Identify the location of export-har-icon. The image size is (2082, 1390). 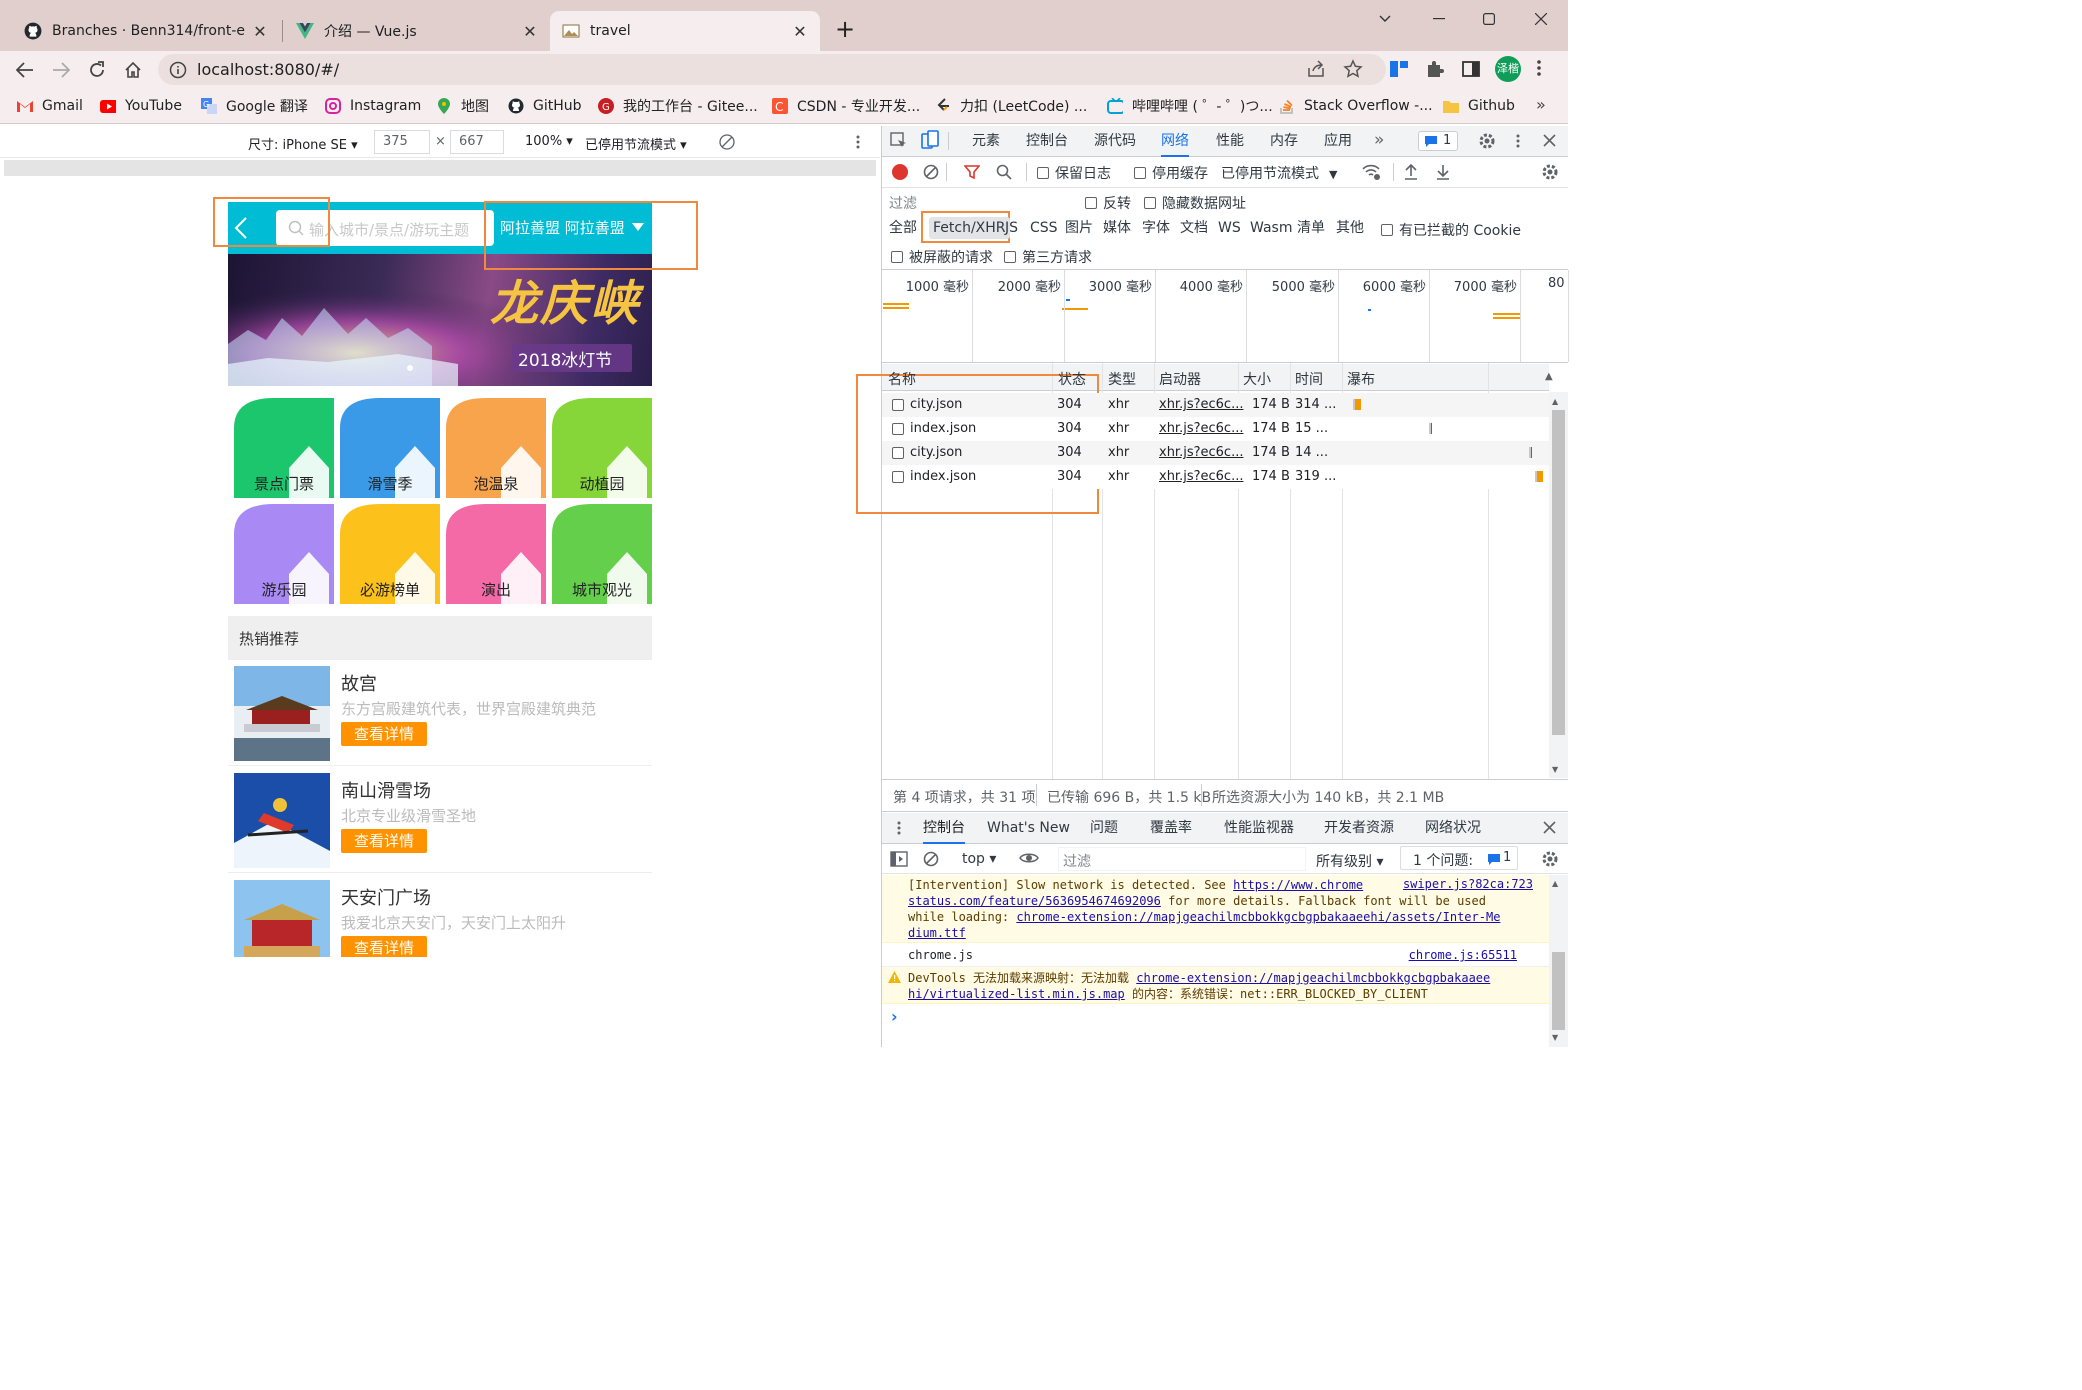
(1443, 172).